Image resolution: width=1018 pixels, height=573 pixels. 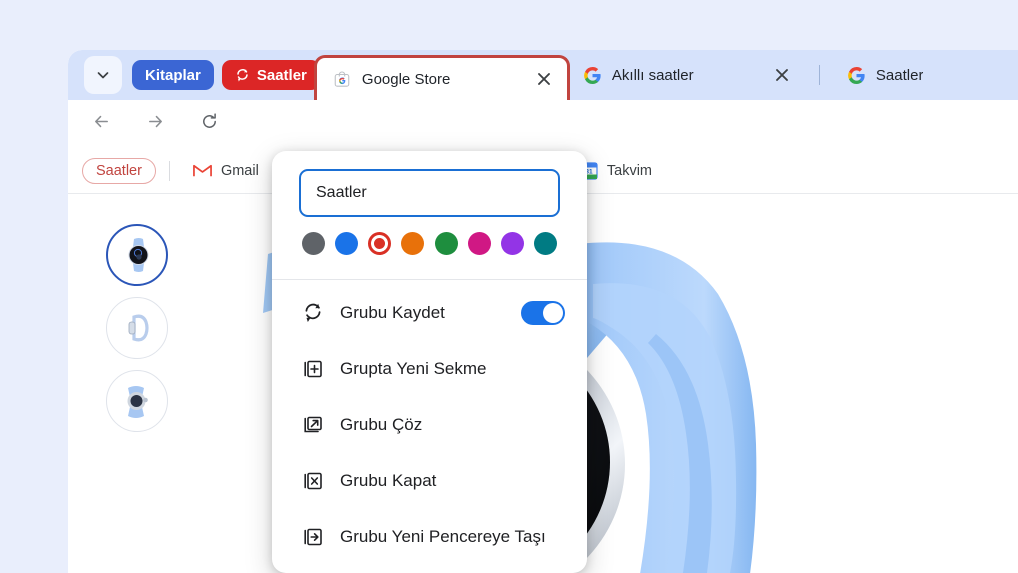 I want to click on tab-akilli-saatler: Akıllı saatler, so click(x=687, y=75).